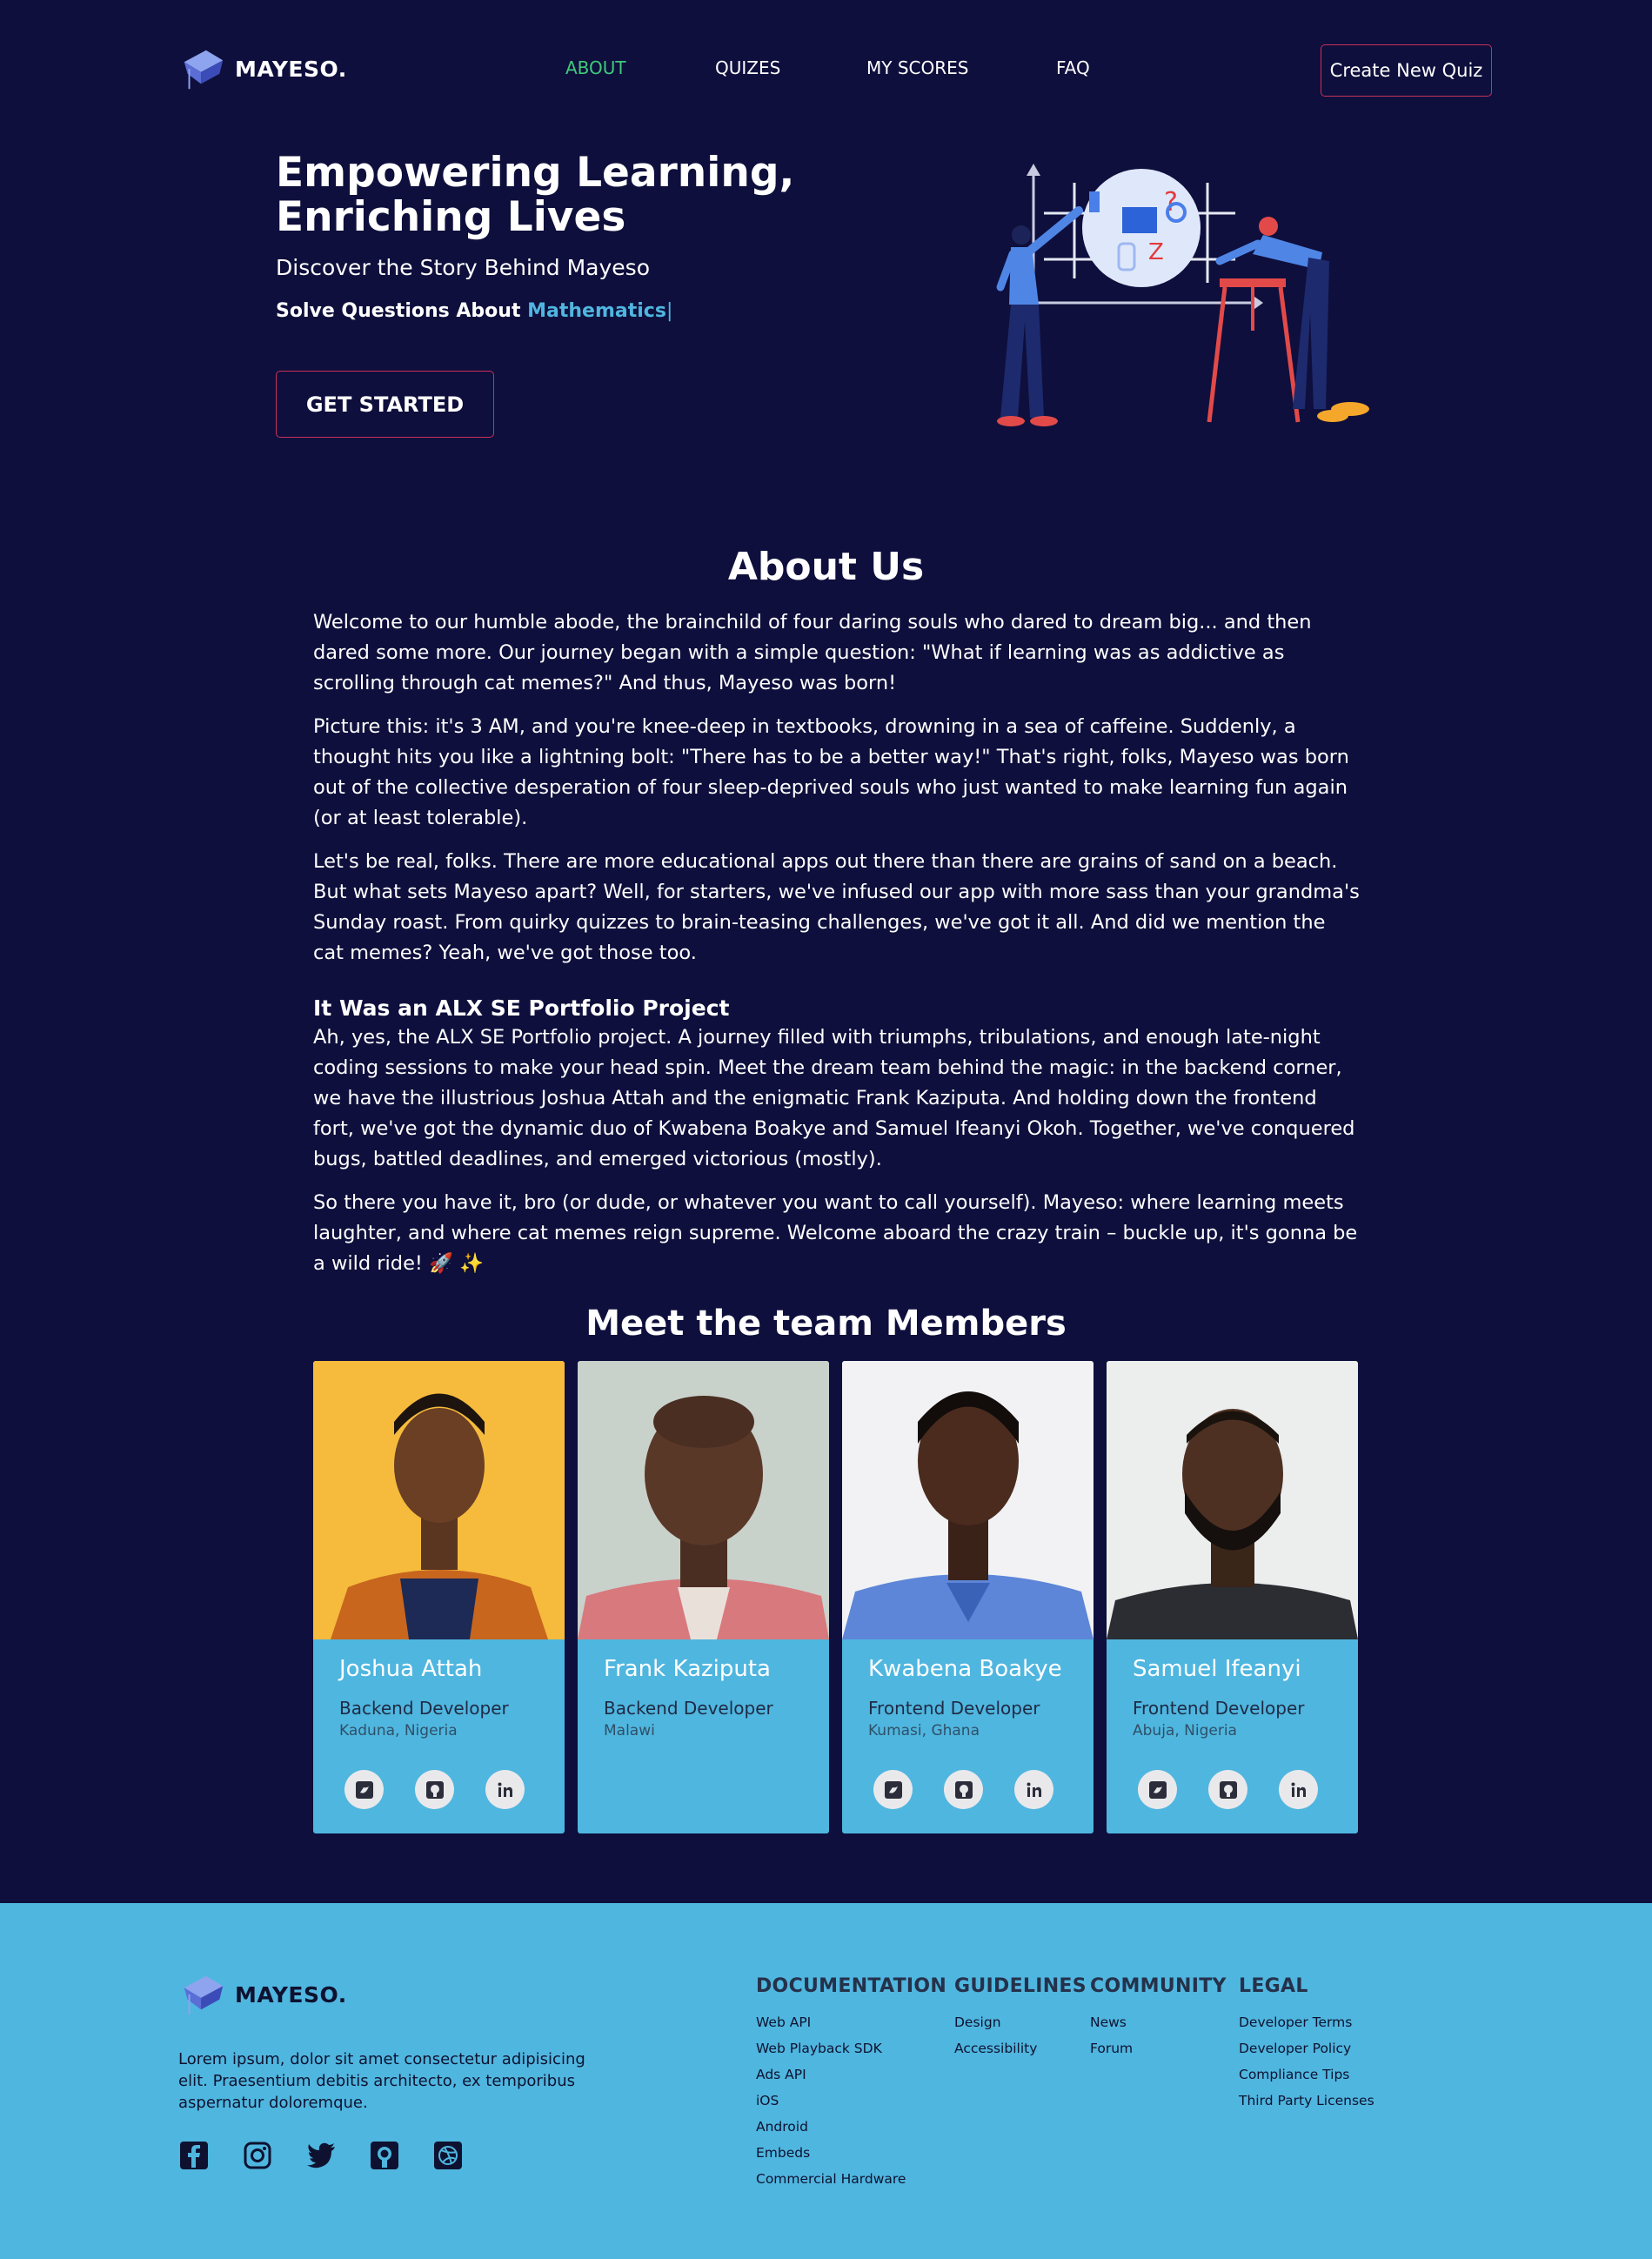 The width and height of the screenshot is (1652, 2259). Describe the element at coordinates (595, 67) in the screenshot. I see `nav-link-about: ABOUT` at that location.